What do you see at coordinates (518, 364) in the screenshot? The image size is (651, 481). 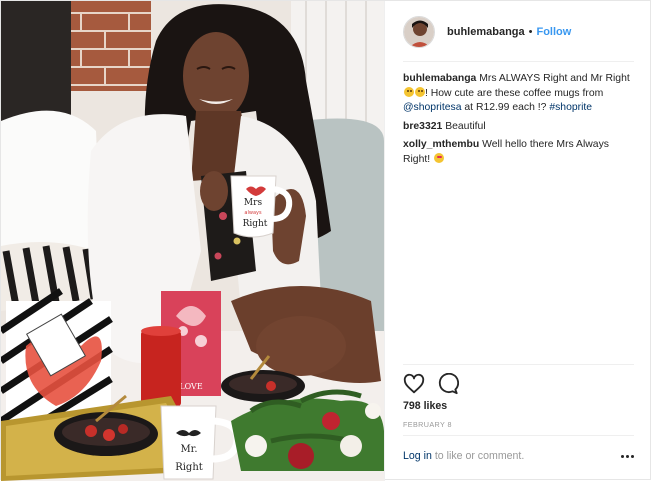 I see `actions-divider` at bounding box center [518, 364].